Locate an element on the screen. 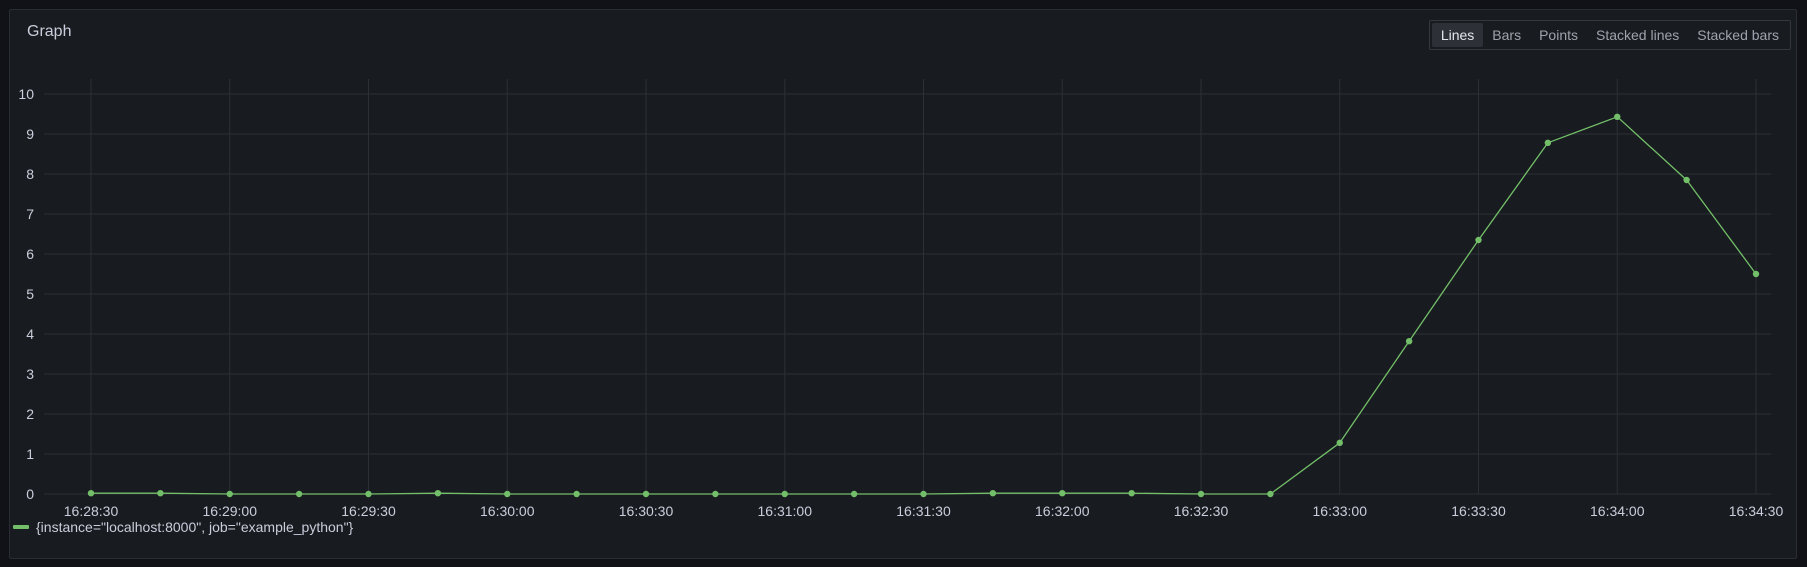 This screenshot has height=567, width=1807. x-tick-label: 16:34:00 is located at coordinates (1617, 511).